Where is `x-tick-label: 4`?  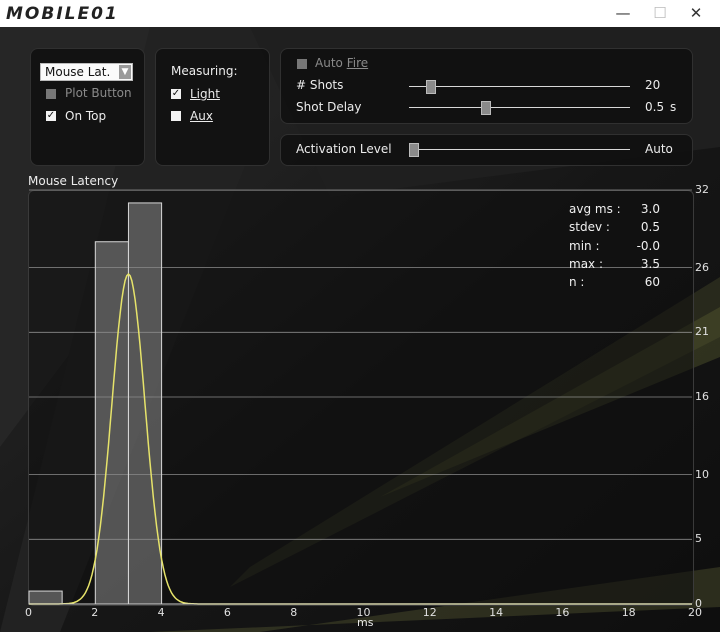
x-tick-label: 4 is located at coordinates (161, 612).